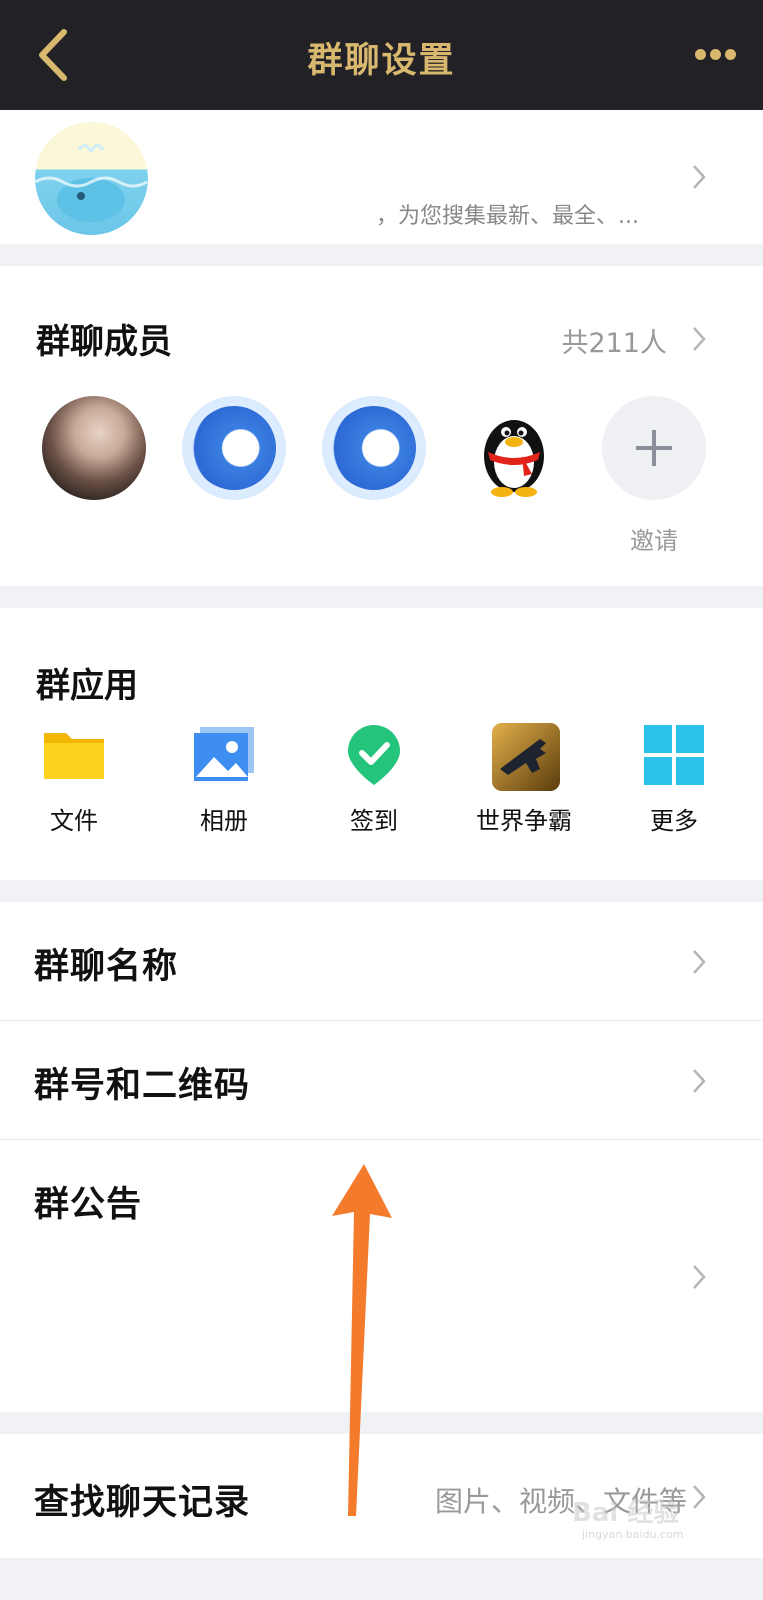 The image size is (763, 1600). Describe the element at coordinates (614, 340) in the screenshot. I see `member-count: 共211人` at that location.